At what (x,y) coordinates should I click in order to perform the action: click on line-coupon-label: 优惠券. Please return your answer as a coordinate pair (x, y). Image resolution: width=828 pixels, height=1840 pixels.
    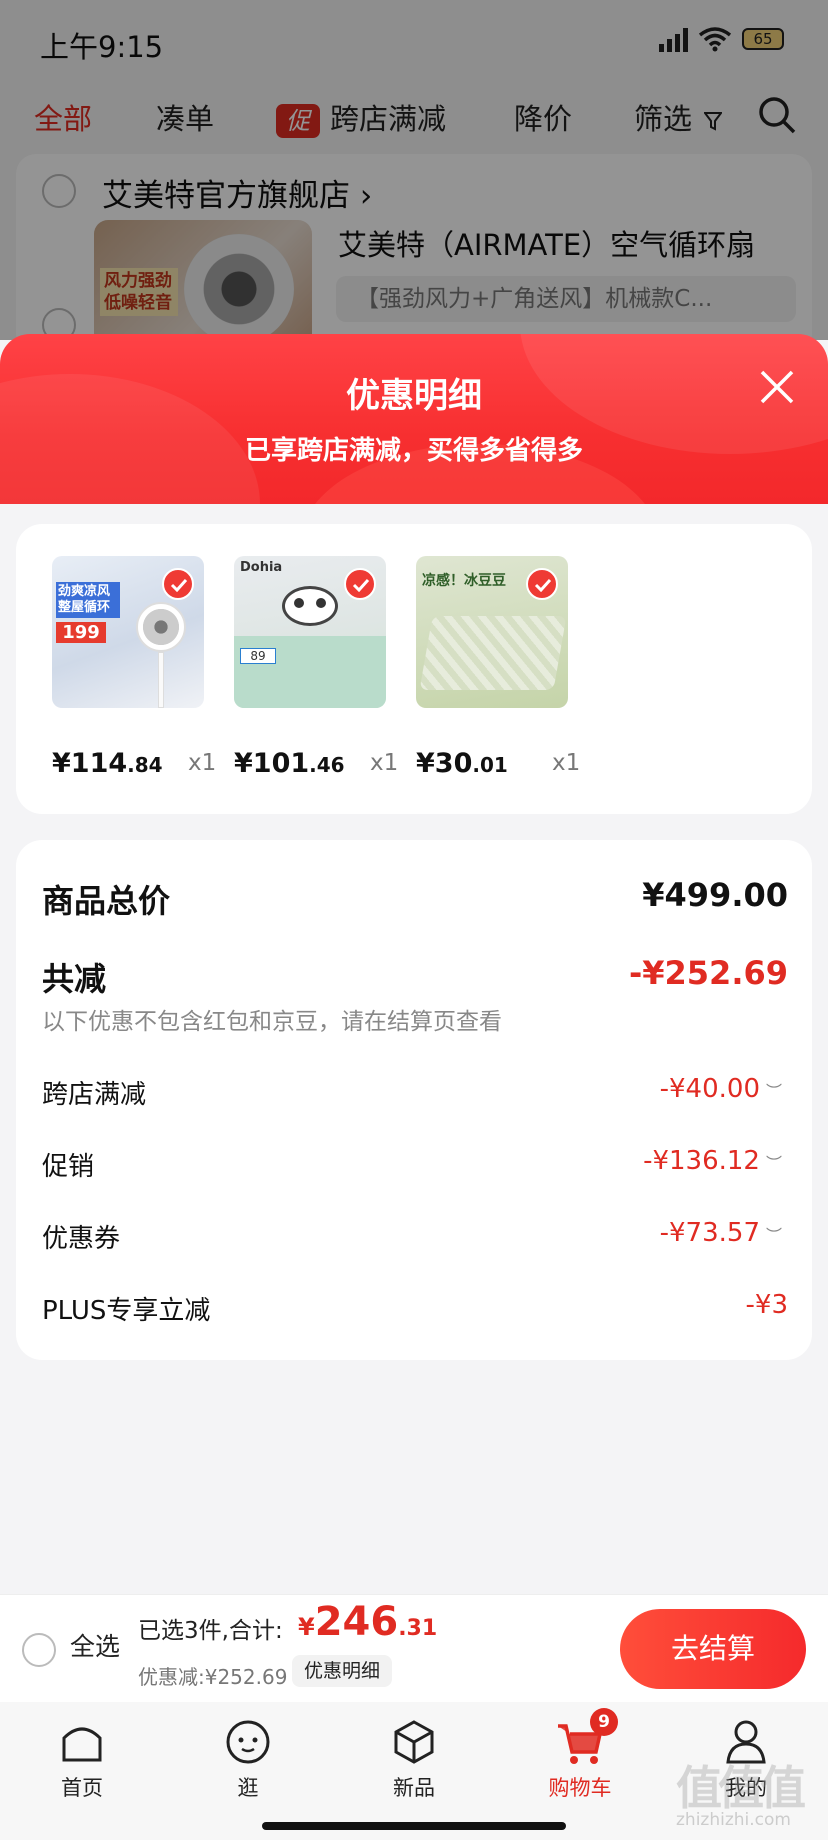
    Looking at the image, I should click on (81, 1239).